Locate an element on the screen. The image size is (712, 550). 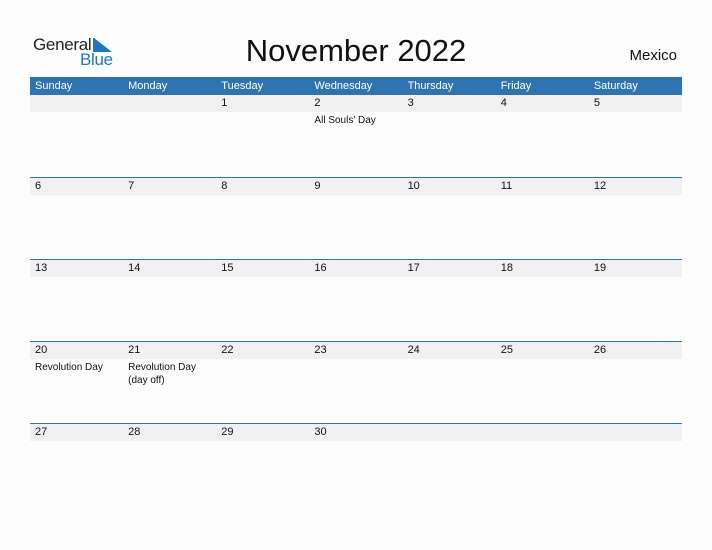
day-number: 8 is located at coordinates (263, 186).